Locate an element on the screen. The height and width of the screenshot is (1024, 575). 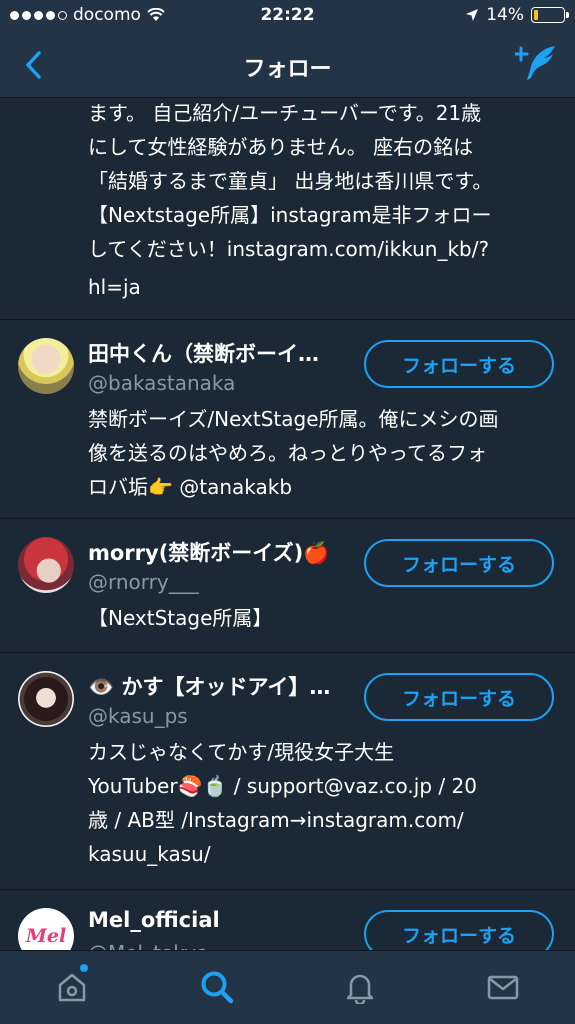
user-handle: @kasu_ps is located at coordinates (138, 716).